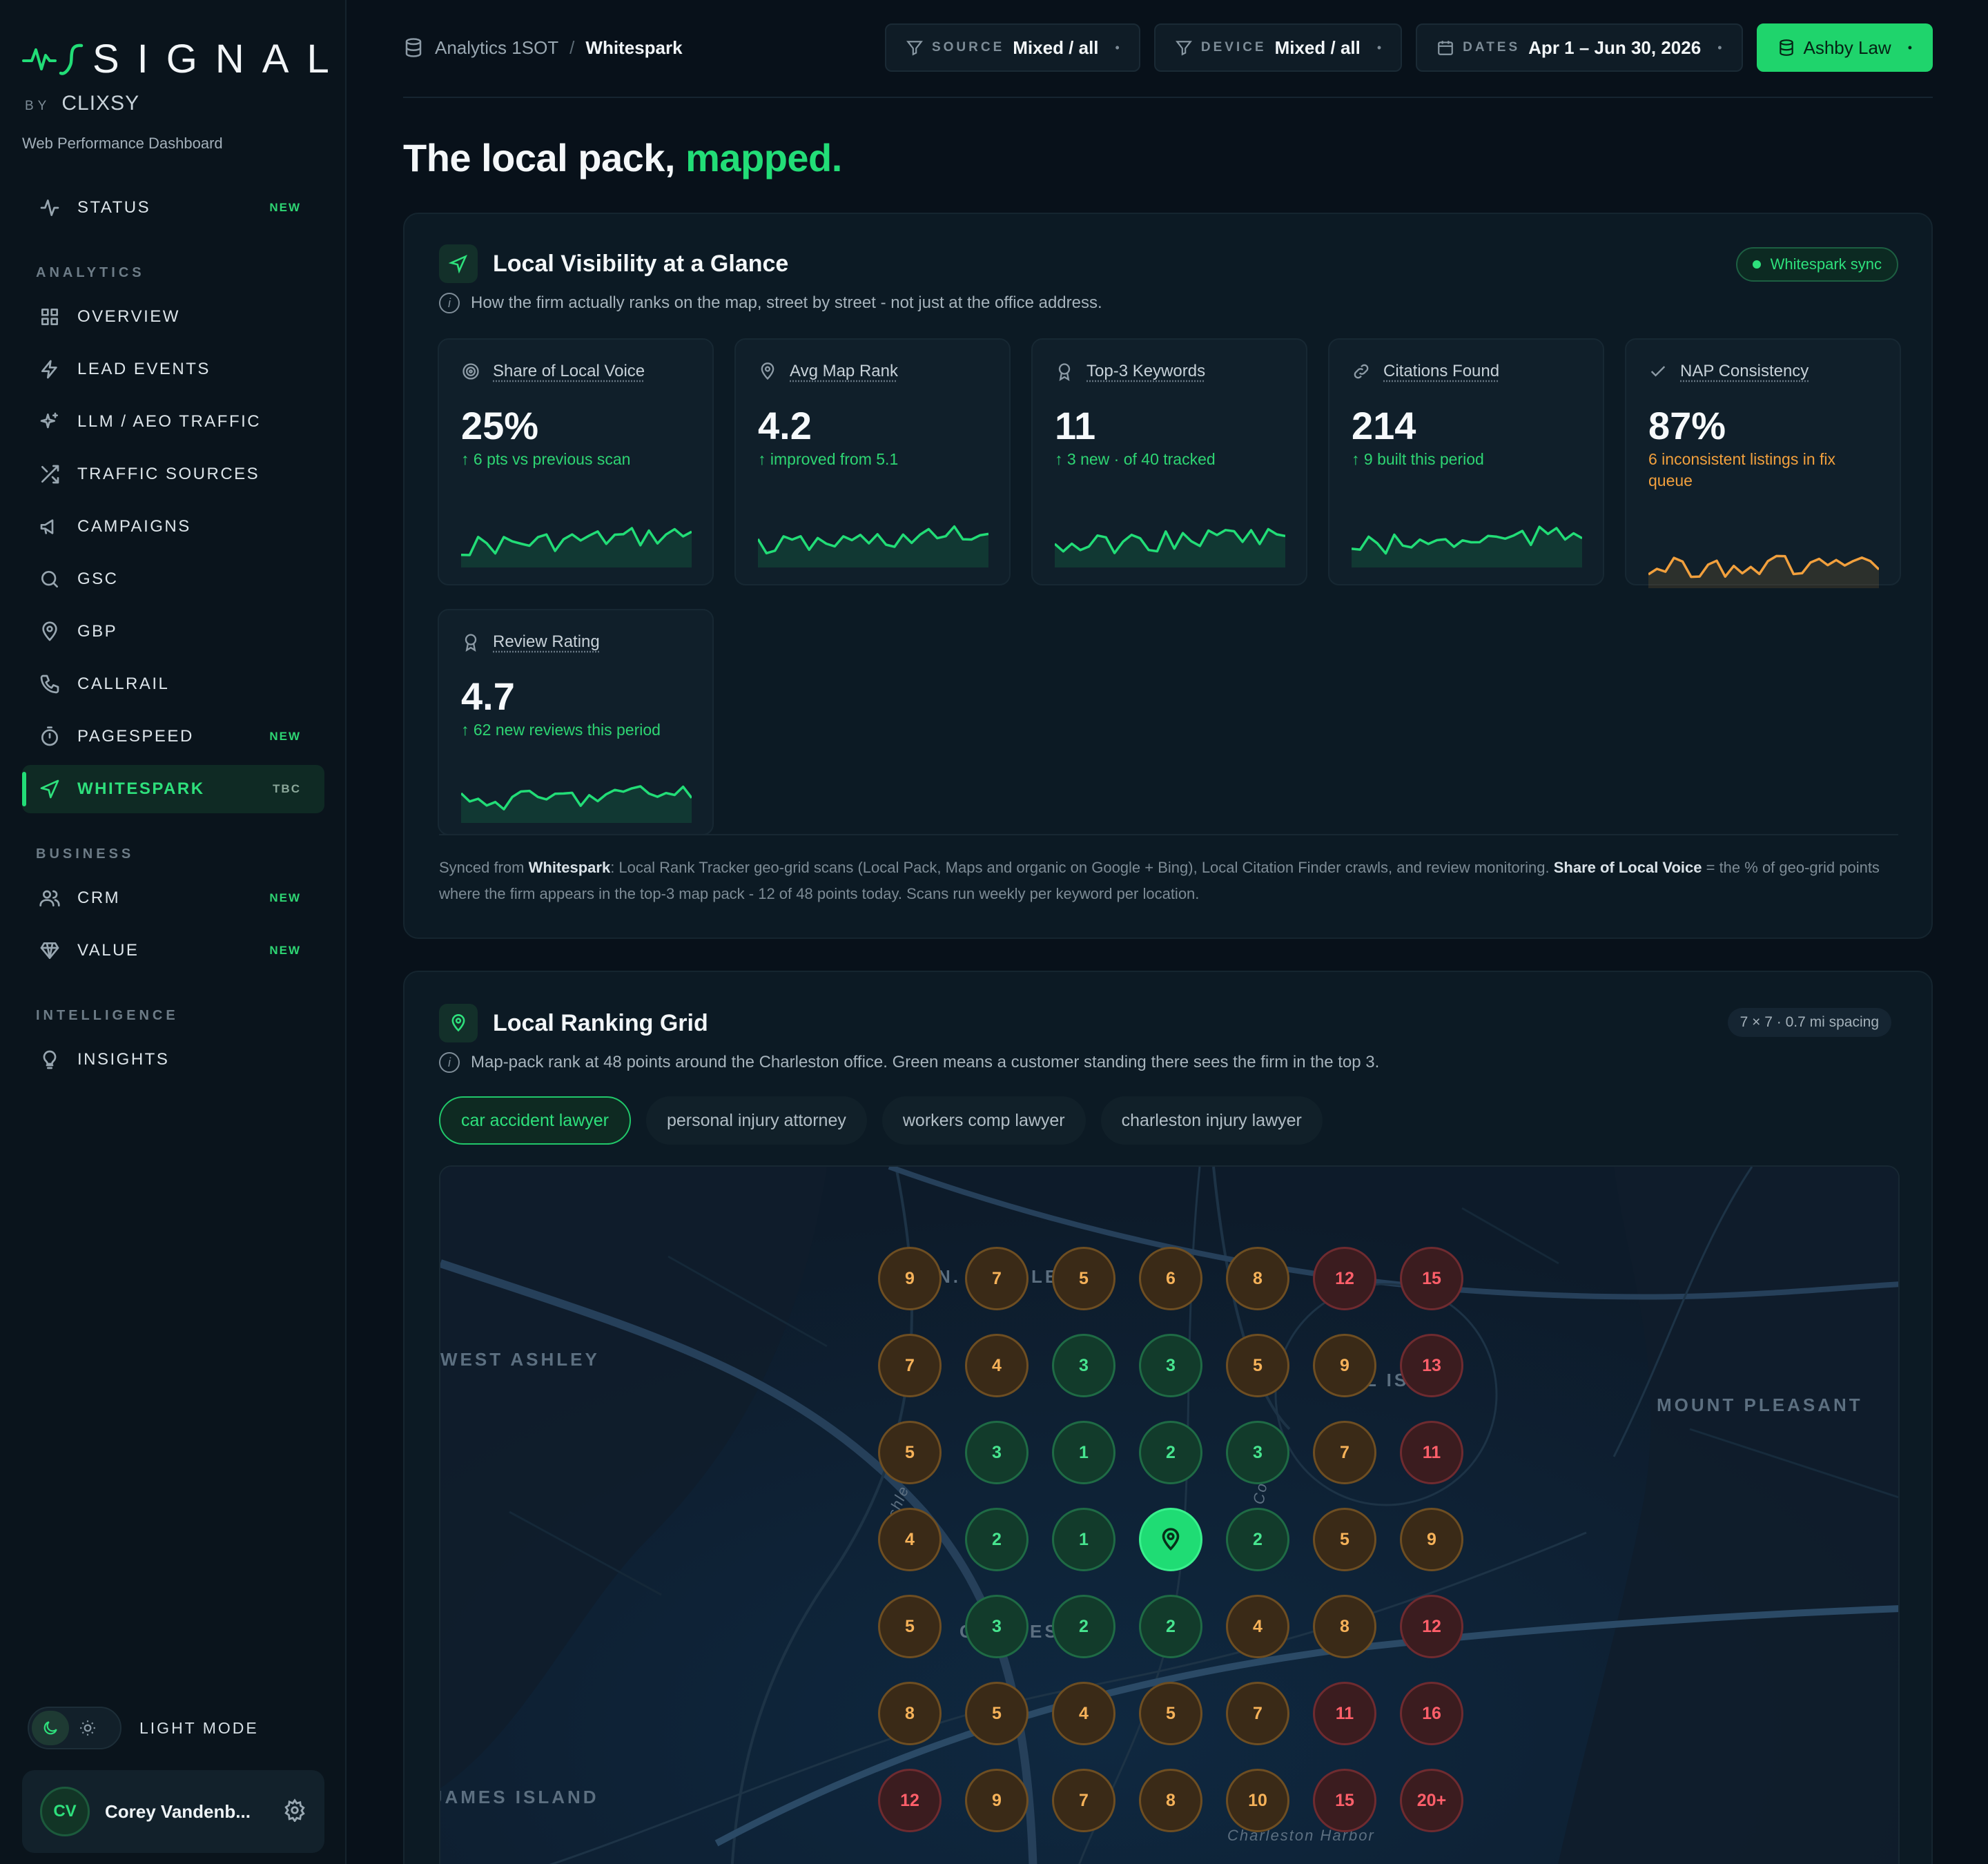  Describe the element at coordinates (173, 527) in the screenshot. I see `sidebar-item-campaigns: CAMPAIGNS` at that location.